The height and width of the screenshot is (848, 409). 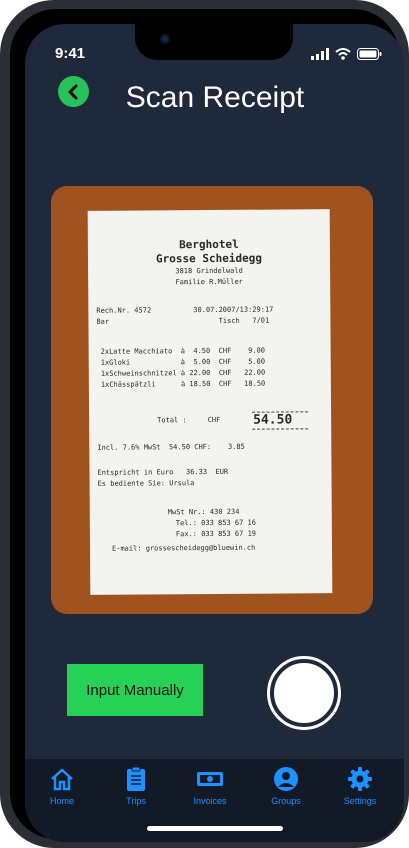 I want to click on receipt-total: 54.50, so click(x=273, y=420).